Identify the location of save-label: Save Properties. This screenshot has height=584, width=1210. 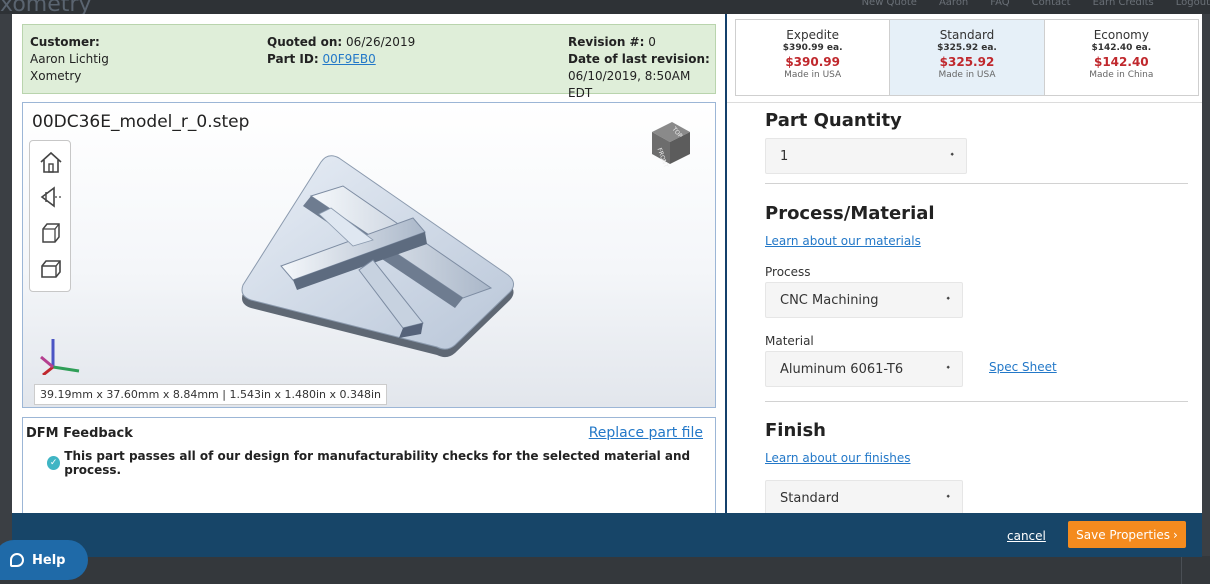
(1123, 534).